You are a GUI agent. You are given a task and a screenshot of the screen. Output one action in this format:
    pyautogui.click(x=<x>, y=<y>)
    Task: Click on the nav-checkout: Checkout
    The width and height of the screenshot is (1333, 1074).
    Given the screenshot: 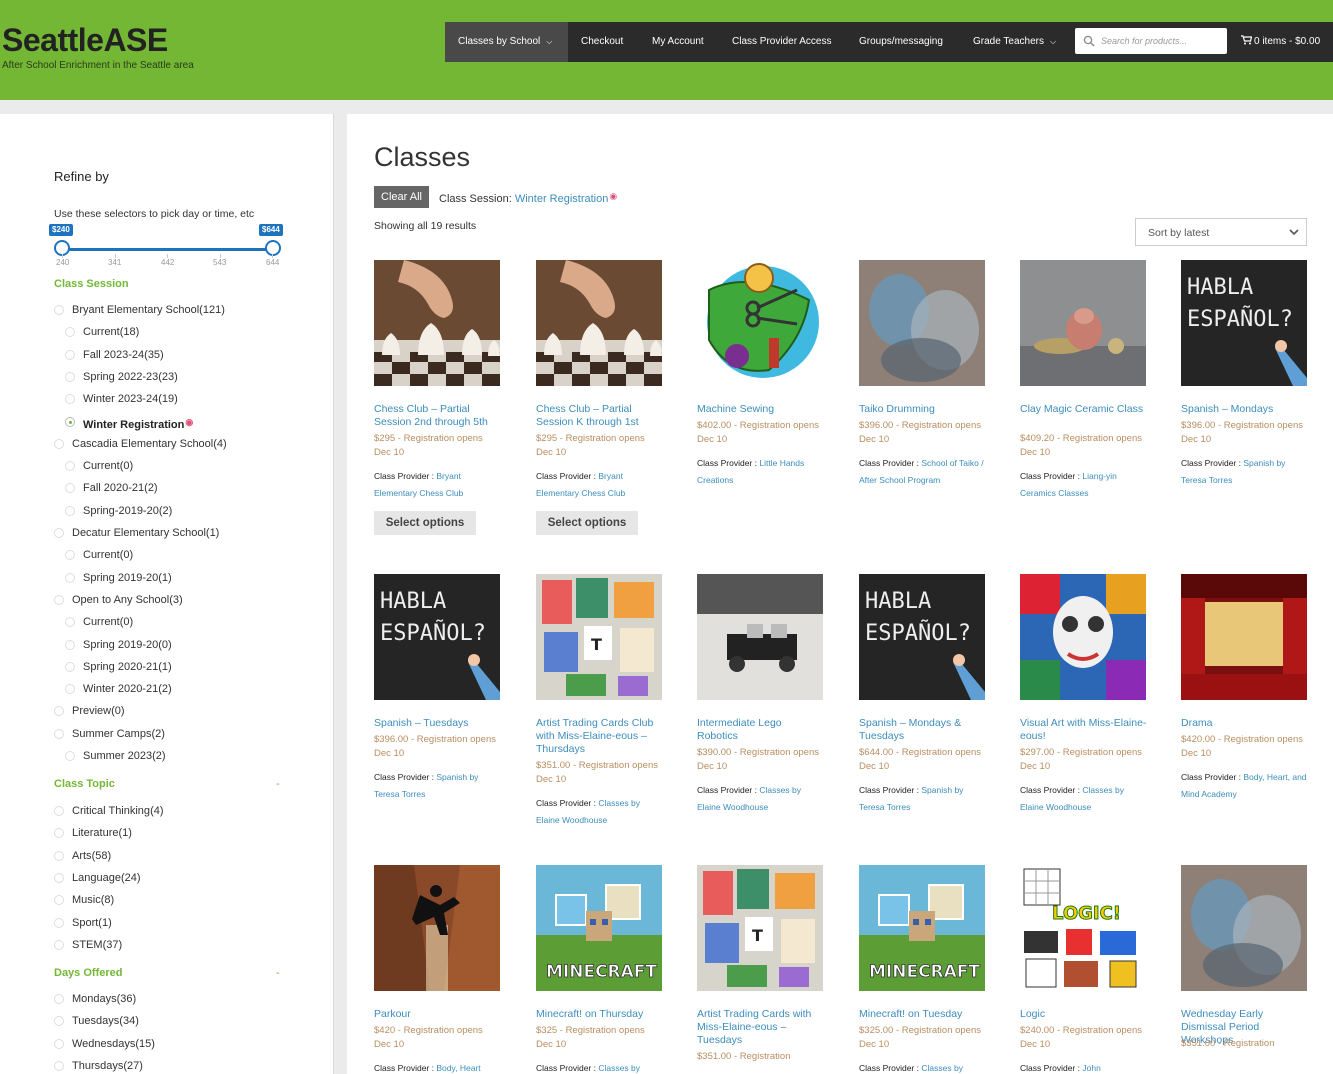 What is the action you would take?
    pyautogui.click(x=602, y=42)
    